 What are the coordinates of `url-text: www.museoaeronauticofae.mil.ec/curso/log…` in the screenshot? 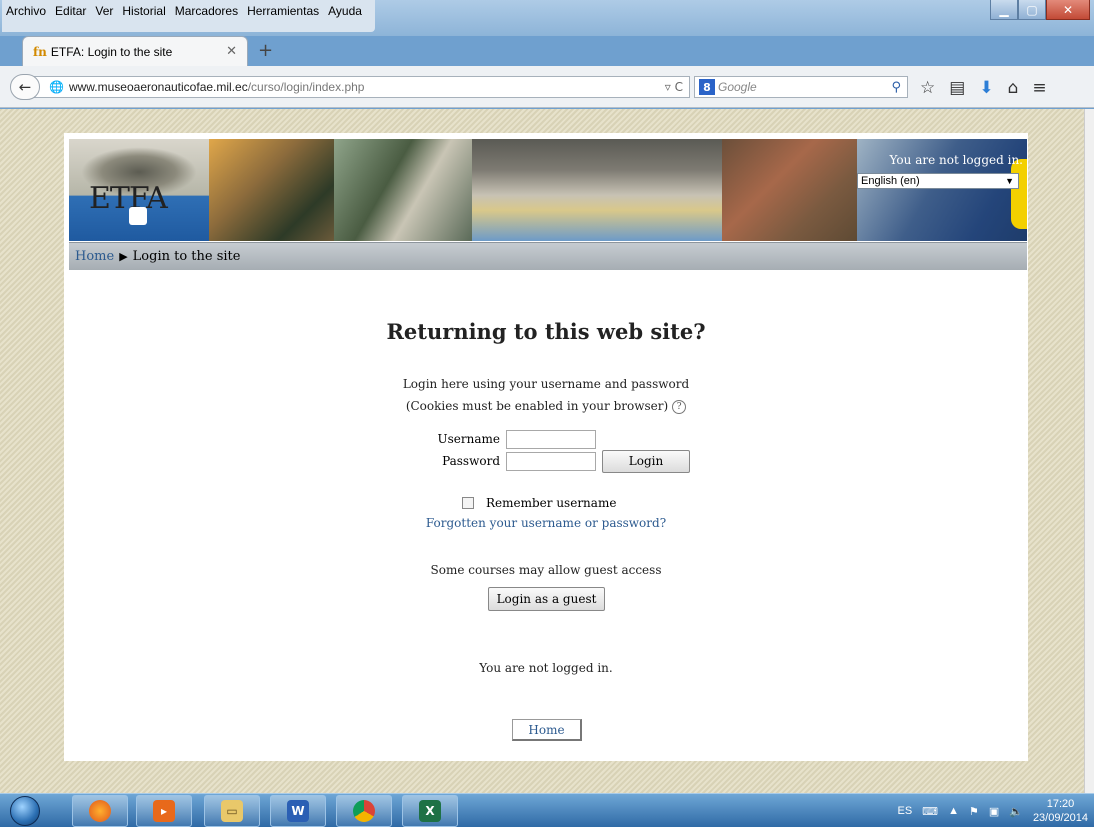 It's located at (217, 87).